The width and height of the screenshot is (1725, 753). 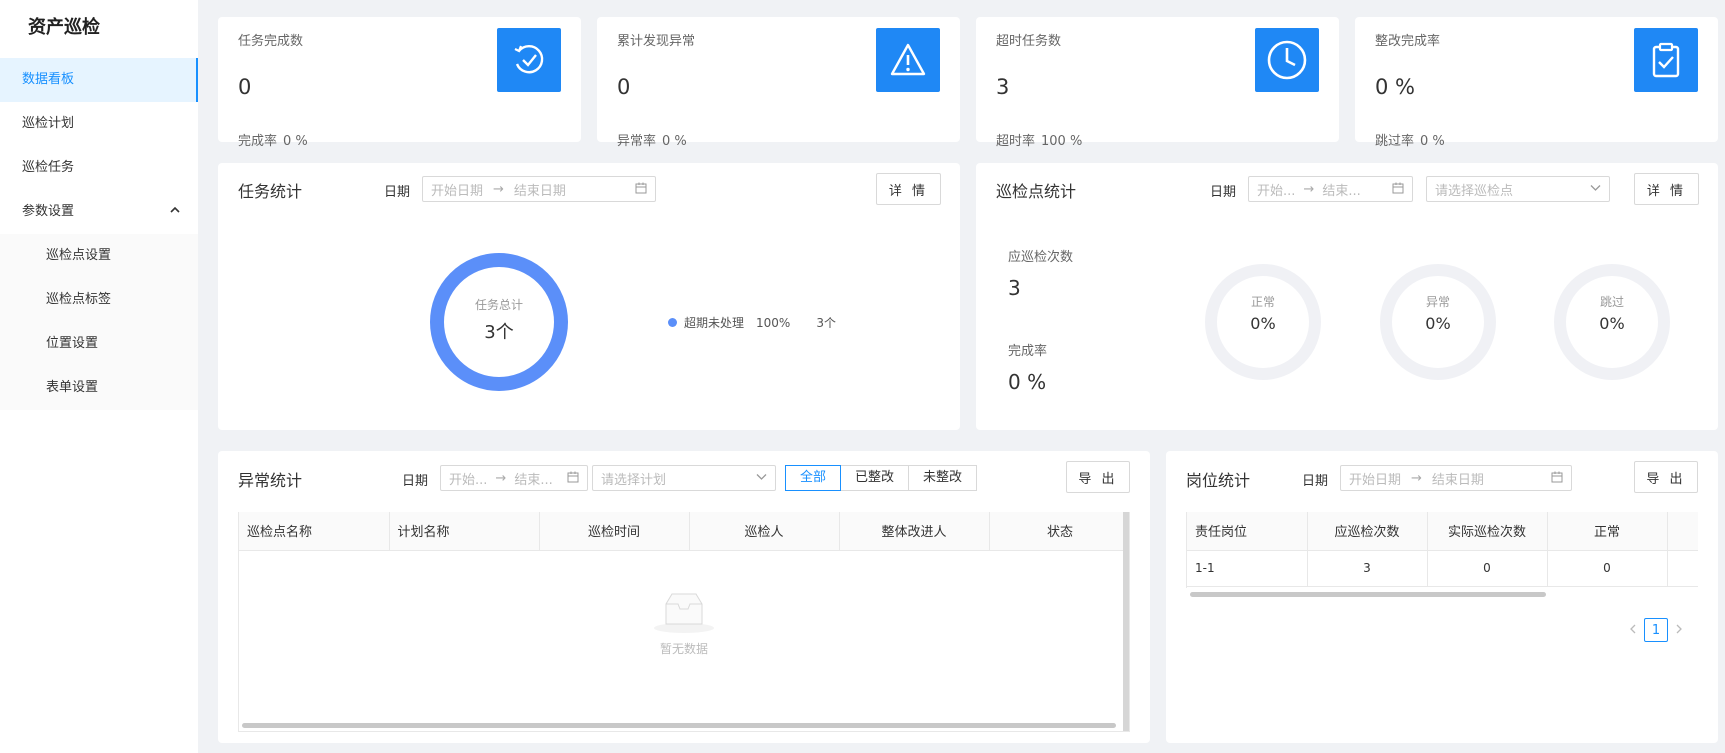 I want to click on anomaly-table: 巡检点名称 计划名称 巡检时间 巡检人 整体改进人 状态, so click(x=684, y=531).